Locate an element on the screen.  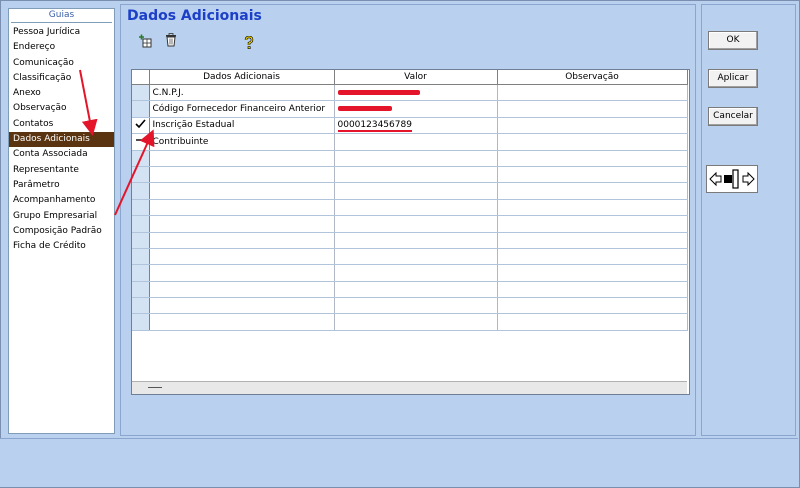
cell-dados: C.N.P.J. is located at coordinates (242, 93).